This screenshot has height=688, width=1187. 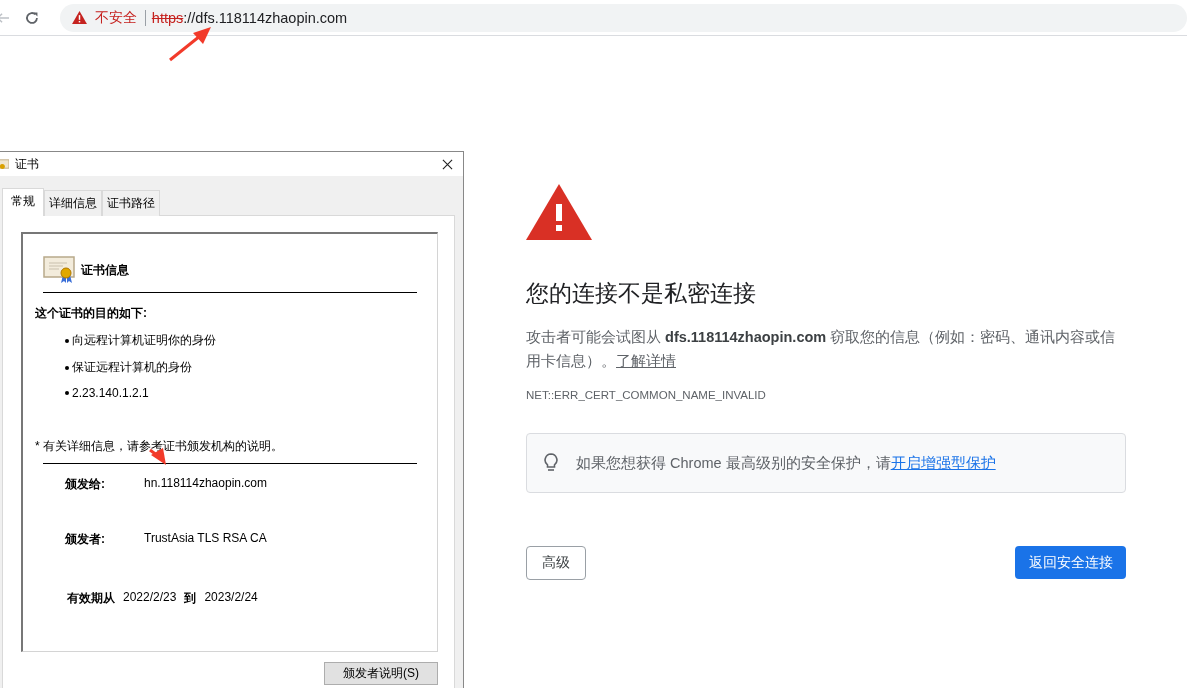 What do you see at coordinates (131, 203) in the screenshot?
I see `dialog-tab: 证书路径` at bounding box center [131, 203].